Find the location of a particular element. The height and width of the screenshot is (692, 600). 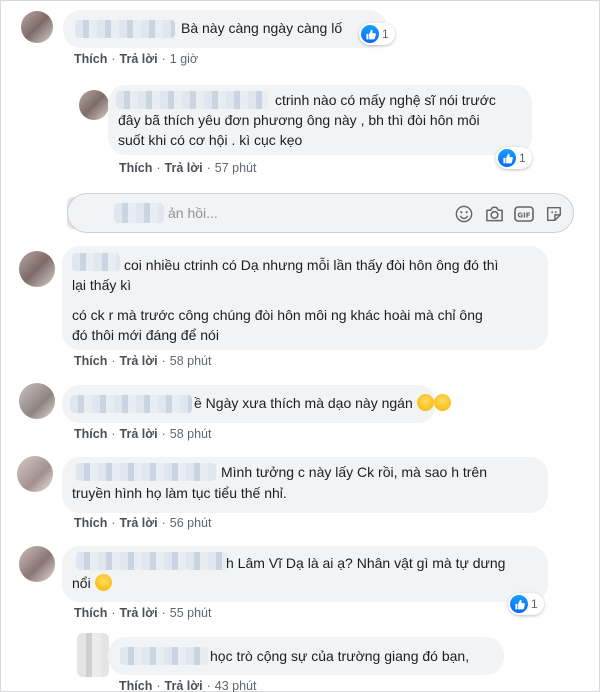

comment-text: ề Ngày xưa thích mà dạo này ngán is located at coordinates (322, 403).